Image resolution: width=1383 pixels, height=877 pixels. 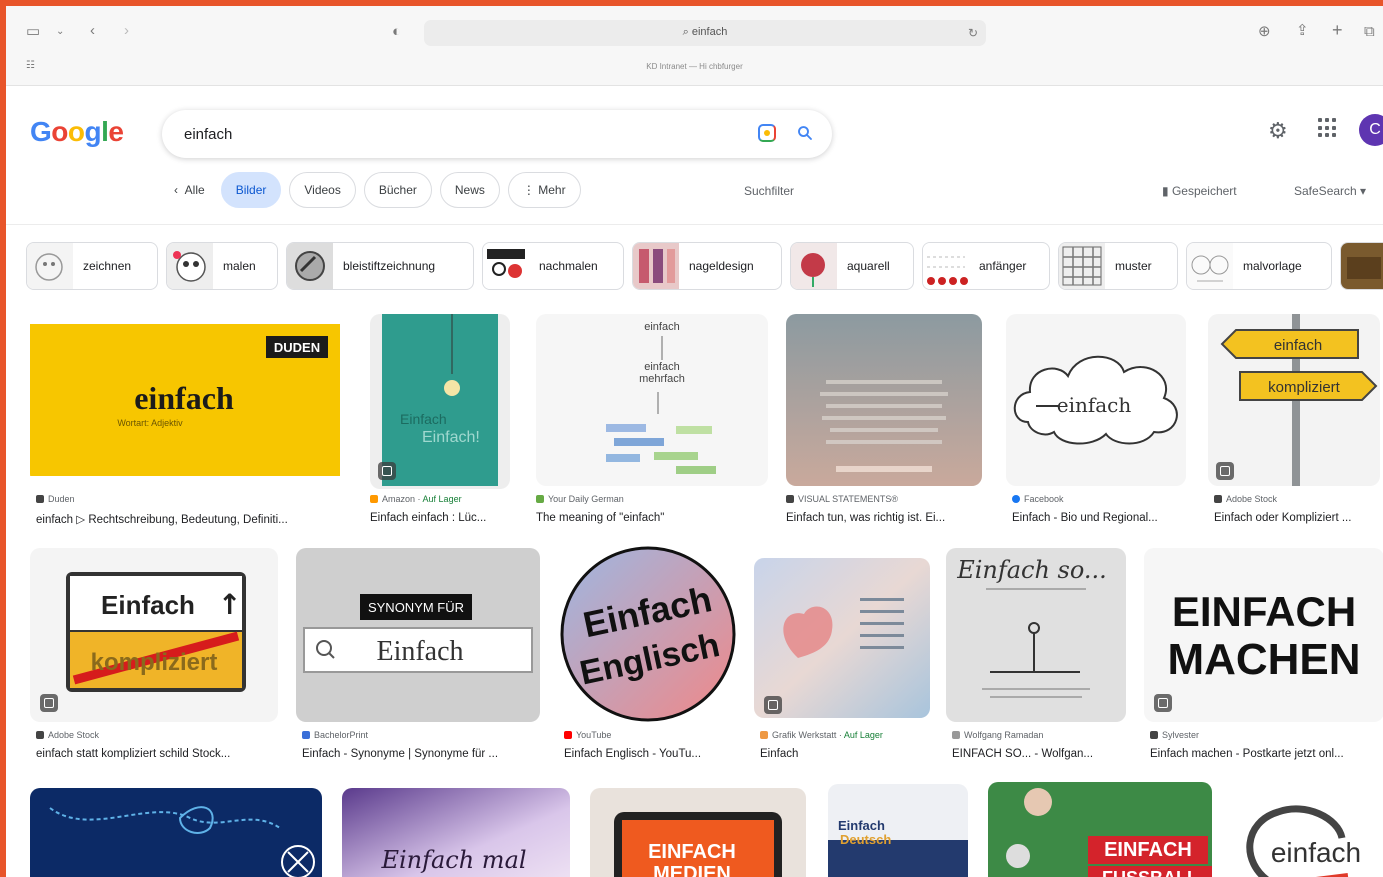 I want to click on image-thumbnail: Einfach mal, so click(x=456, y=832).